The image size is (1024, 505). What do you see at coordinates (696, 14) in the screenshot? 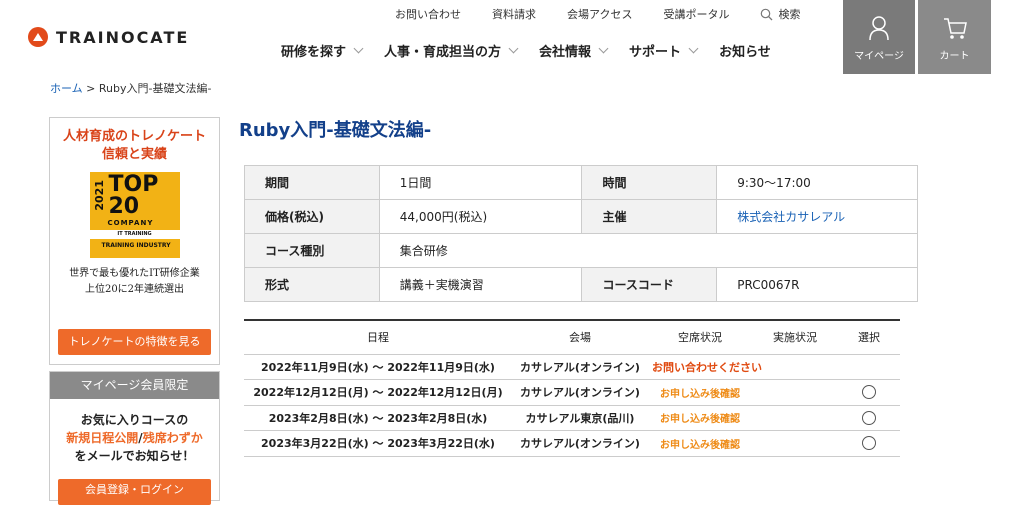
I see `utility-portal: 受講ポータル` at bounding box center [696, 14].